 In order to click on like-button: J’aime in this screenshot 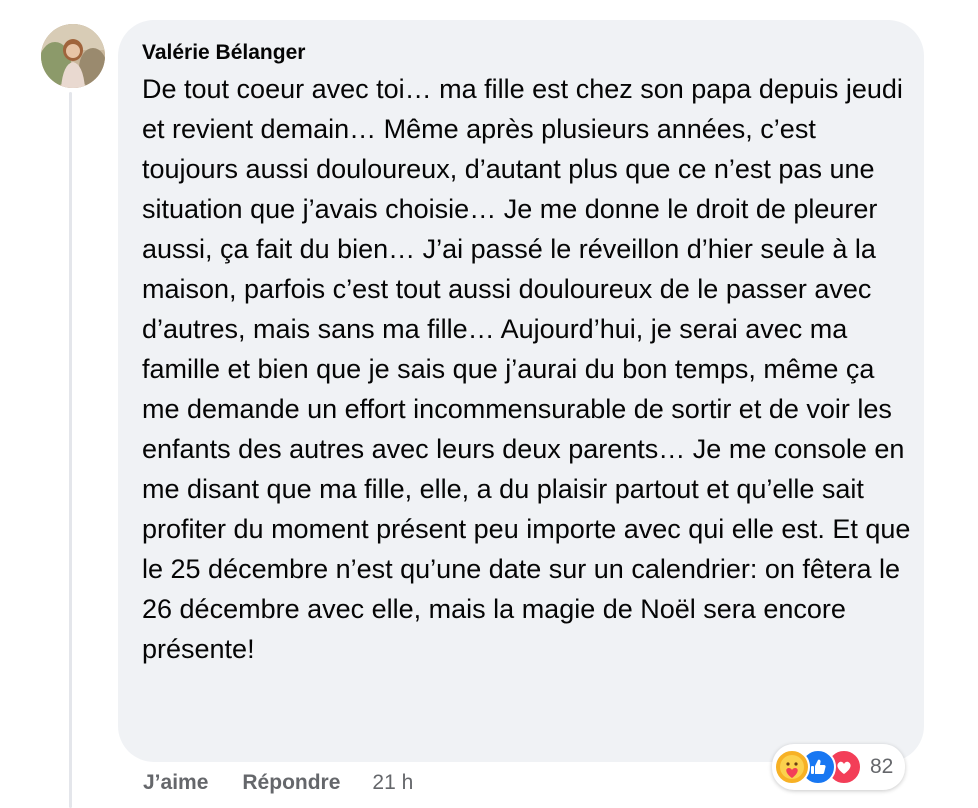, I will do `click(175, 783)`.